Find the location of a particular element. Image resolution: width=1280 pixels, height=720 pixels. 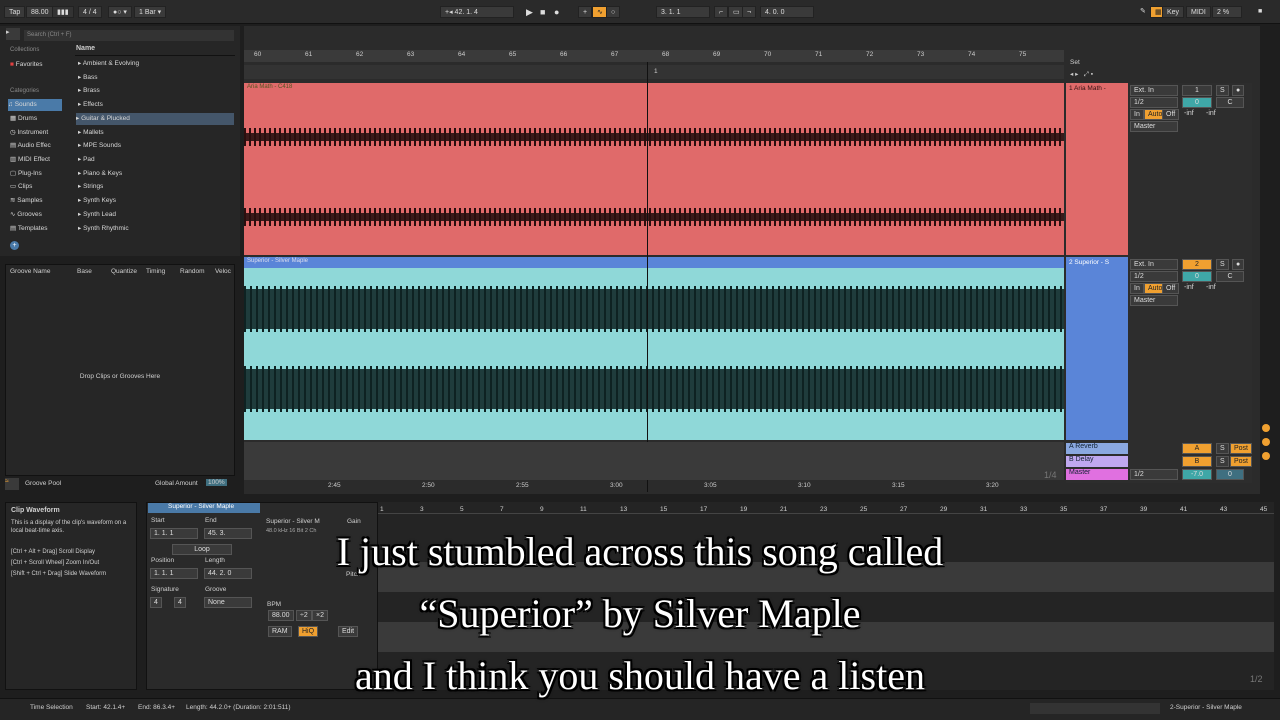

overdub-icon: + is located at coordinates (585, 12).